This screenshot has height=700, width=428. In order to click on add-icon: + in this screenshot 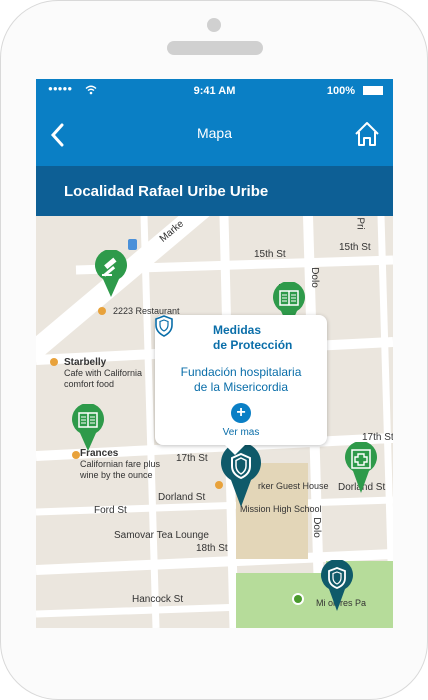, I will do `click(241, 413)`.